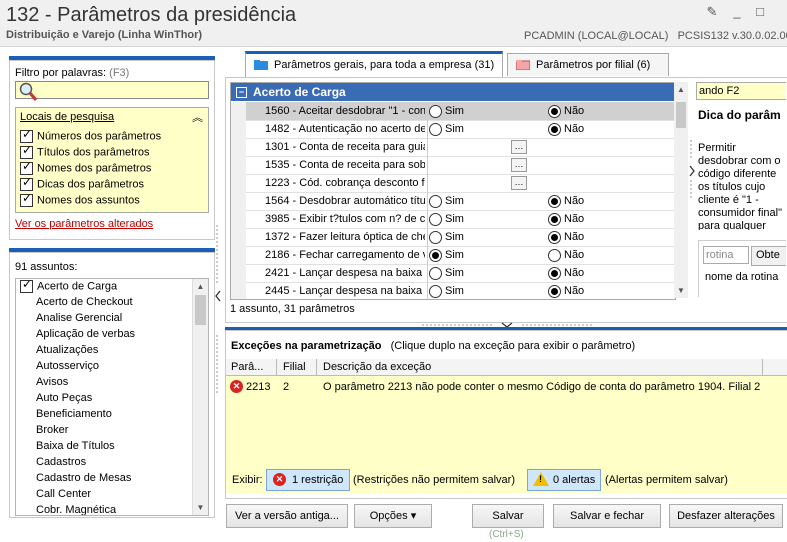 This screenshot has height=542, width=787. What do you see at coordinates (768, 256) in the screenshot?
I see `obter-button: Obte` at bounding box center [768, 256].